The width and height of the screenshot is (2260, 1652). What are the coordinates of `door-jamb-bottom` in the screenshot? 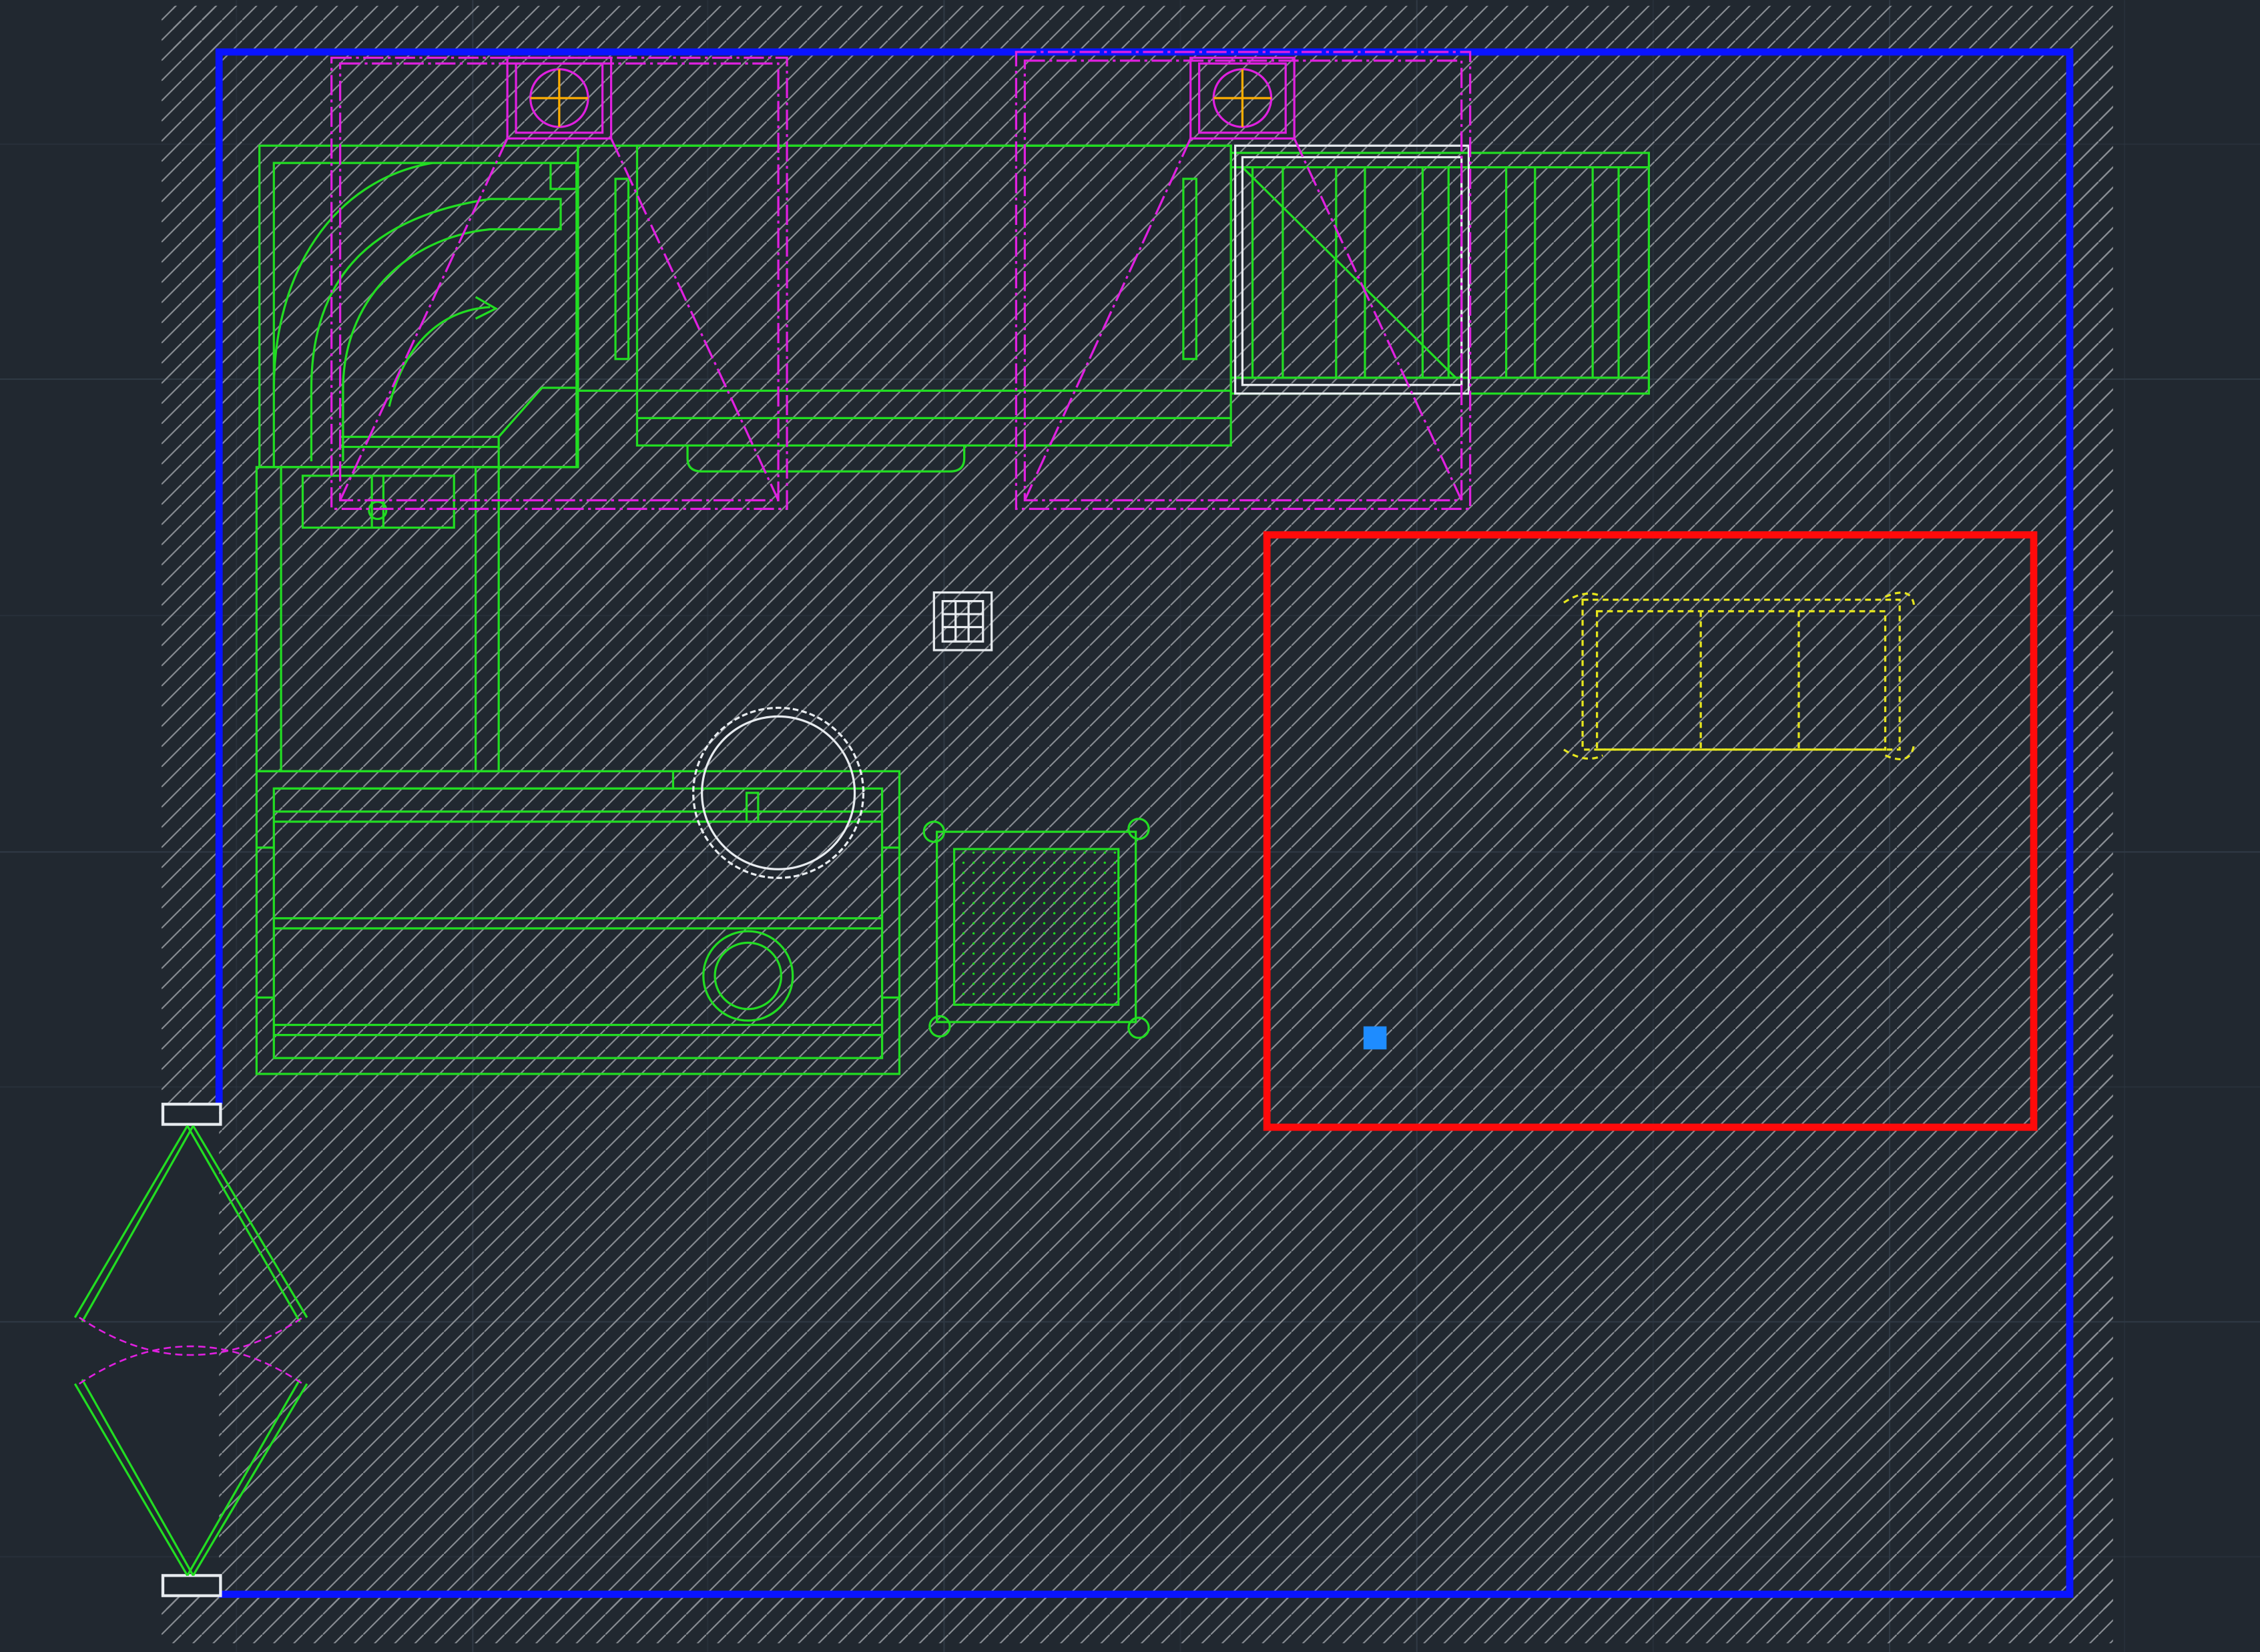 It's located at (191, 1585).